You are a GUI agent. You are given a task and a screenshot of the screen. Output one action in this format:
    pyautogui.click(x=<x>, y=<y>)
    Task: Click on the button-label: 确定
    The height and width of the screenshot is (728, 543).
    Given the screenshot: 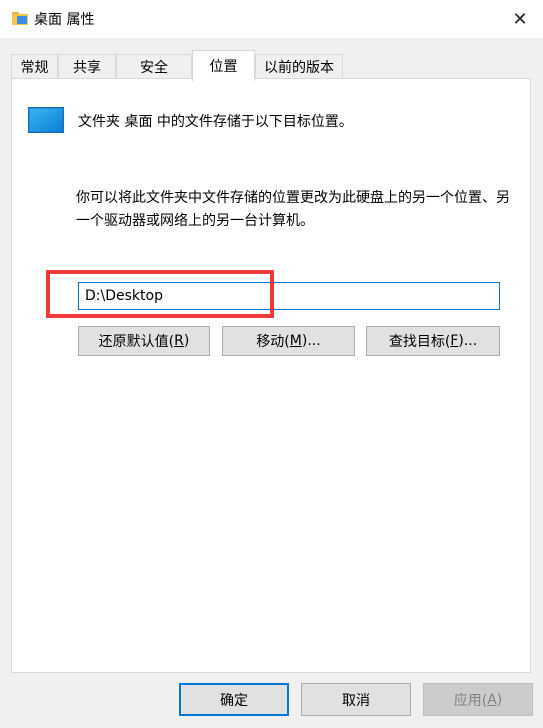 What is the action you would take?
    pyautogui.click(x=234, y=700)
    